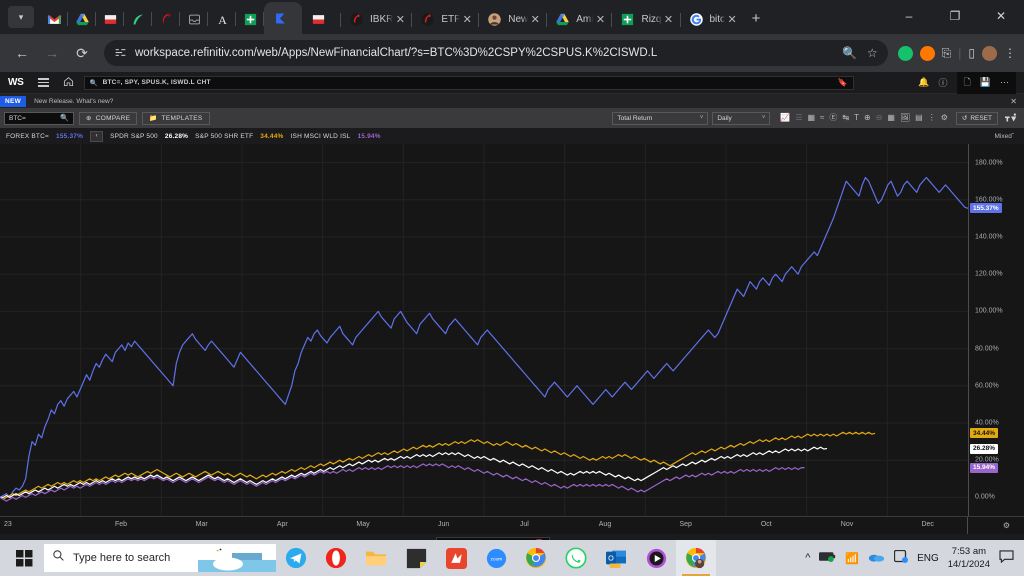  Describe the element at coordinates (1004, 82) in the screenshot. I see `more-icon: ⋯` at that location.